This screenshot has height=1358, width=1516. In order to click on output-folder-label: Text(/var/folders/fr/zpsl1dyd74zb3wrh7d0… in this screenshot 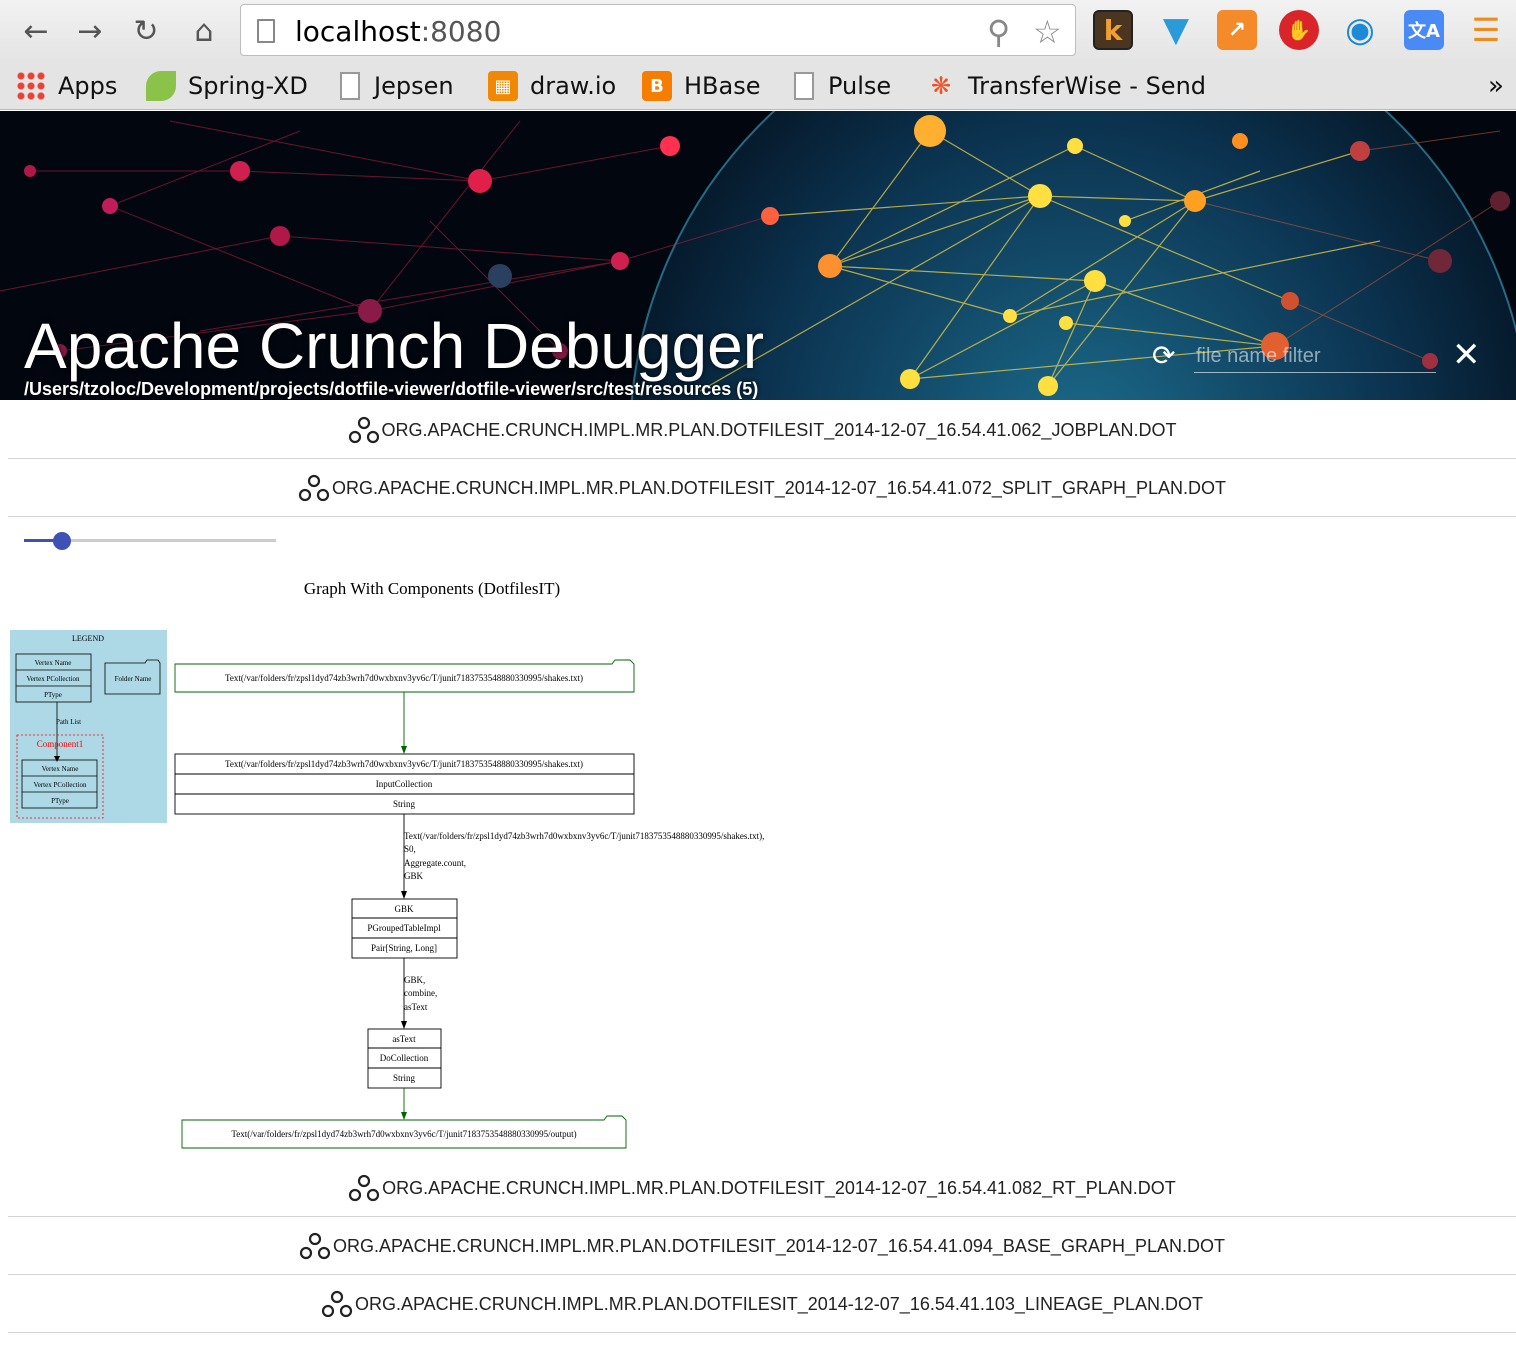, I will do `click(403, 1134)`.